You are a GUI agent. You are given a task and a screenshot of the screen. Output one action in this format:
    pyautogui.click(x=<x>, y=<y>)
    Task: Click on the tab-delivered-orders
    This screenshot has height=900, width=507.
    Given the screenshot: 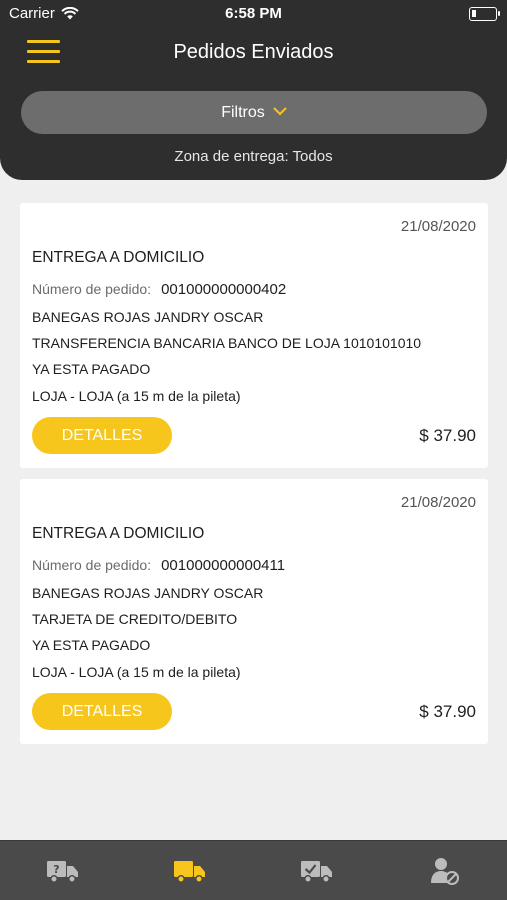 What is the action you would take?
    pyautogui.click(x=317, y=870)
    